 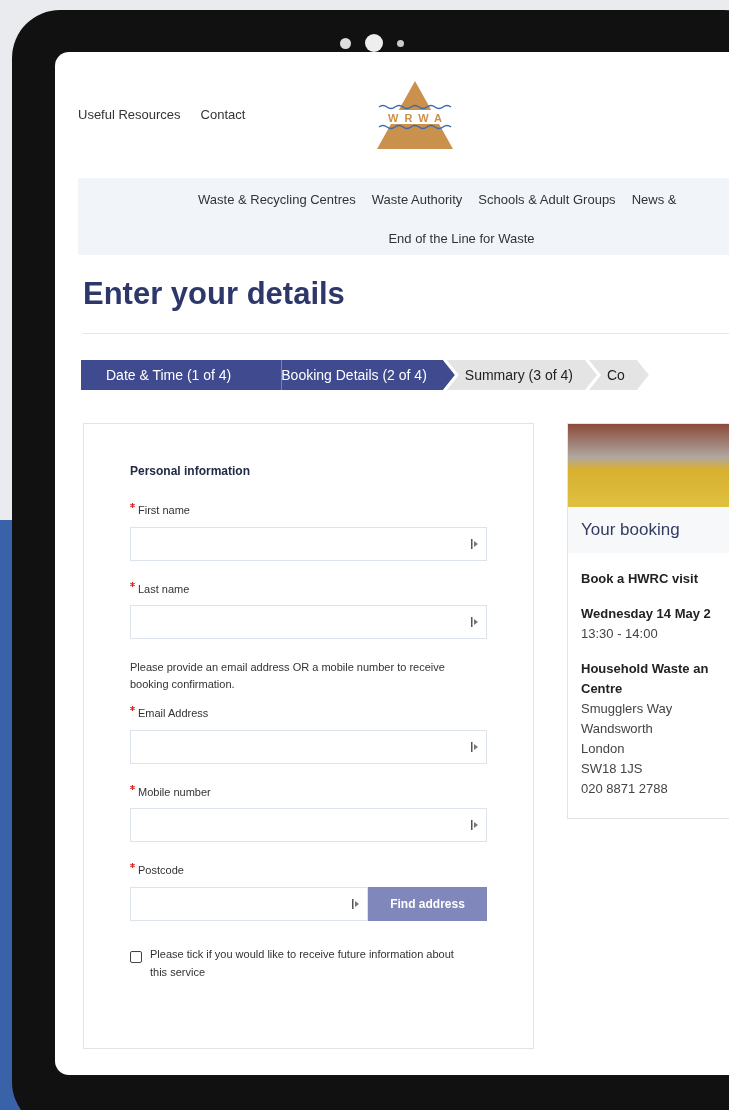 I want to click on centre-name: Centre, so click(x=602, y=689).